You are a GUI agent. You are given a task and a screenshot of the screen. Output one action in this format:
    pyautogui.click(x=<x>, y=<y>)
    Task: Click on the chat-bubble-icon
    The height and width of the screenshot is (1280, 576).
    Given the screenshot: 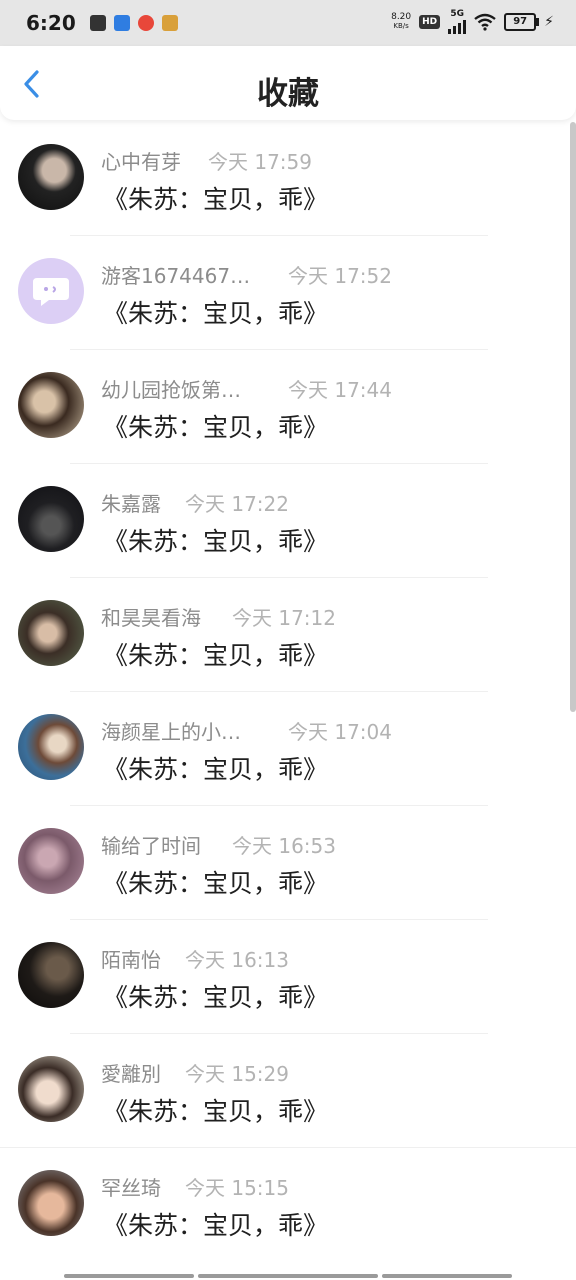 What is the action you would take?
    pyautogui.click(x=51, y=292)
    